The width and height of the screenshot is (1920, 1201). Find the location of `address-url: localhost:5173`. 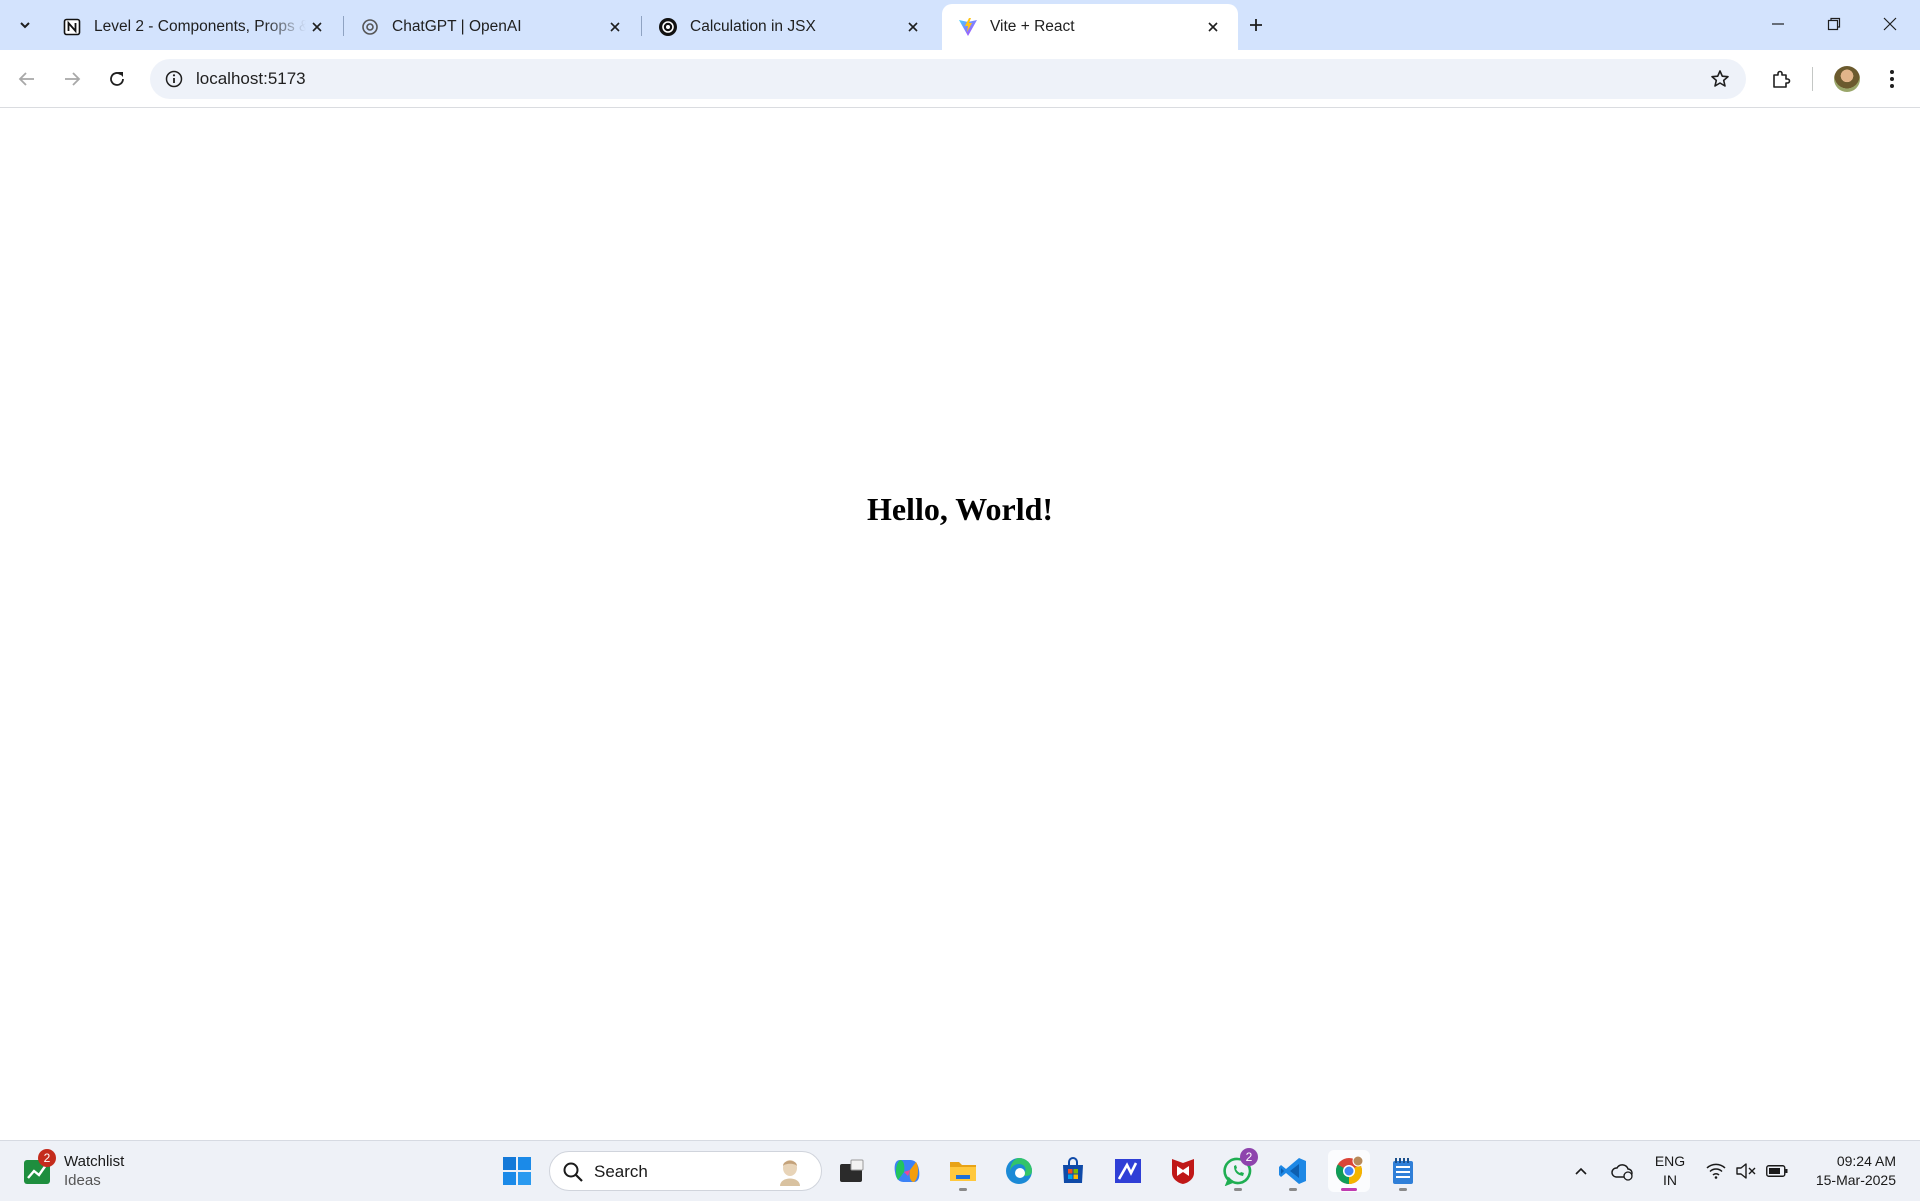

address-url: localhost:5173 is located at coordinates (251, 79).